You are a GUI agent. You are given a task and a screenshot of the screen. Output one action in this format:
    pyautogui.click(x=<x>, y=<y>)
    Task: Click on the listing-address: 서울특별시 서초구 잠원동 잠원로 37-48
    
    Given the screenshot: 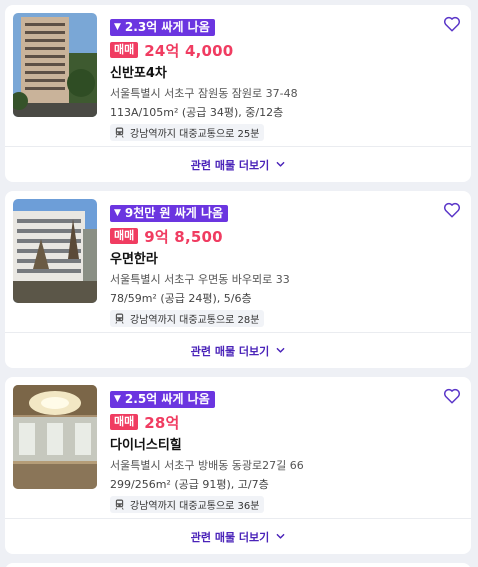 What is the action you would take?
    pyautogui.click(x=204, y=93)
    